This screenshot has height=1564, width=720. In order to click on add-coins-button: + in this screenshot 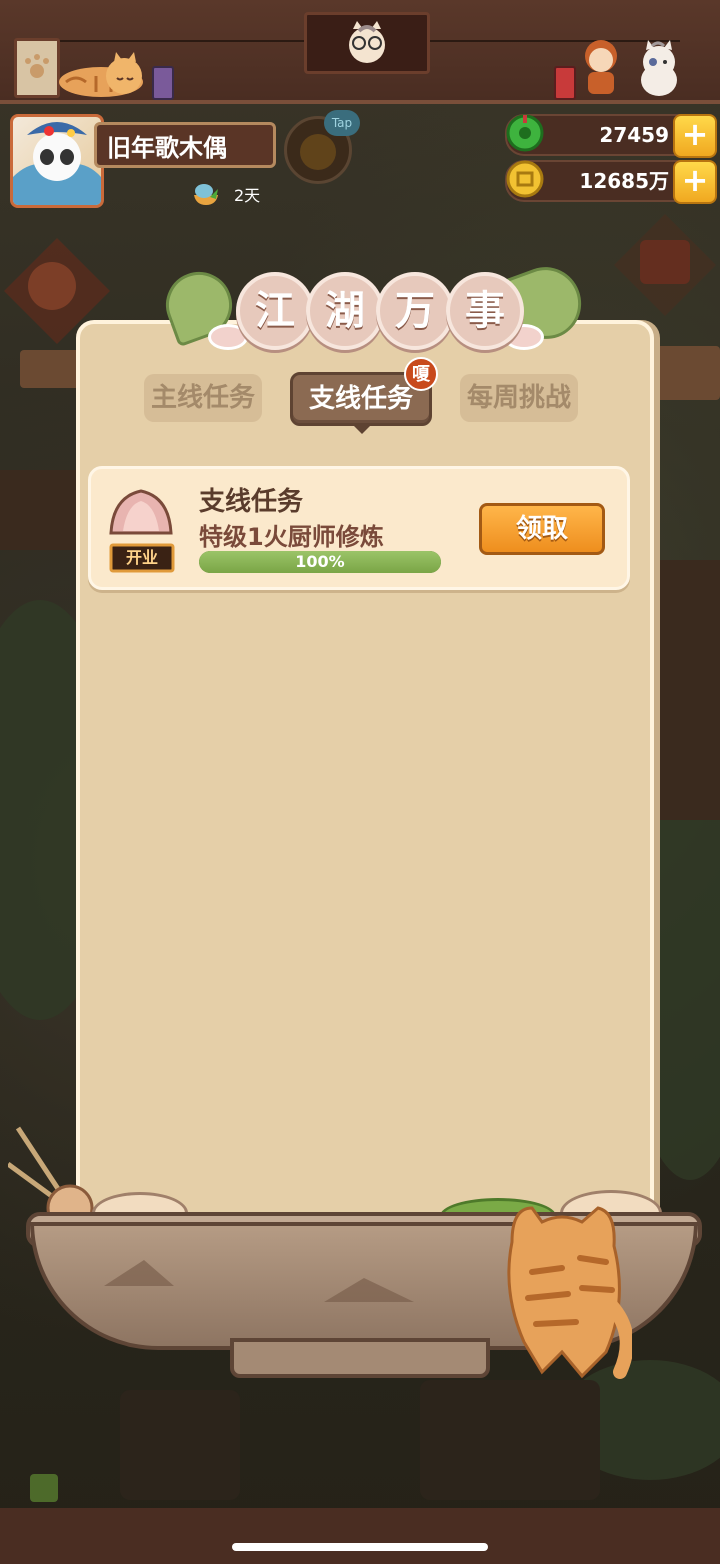, I will do `click(695, 182)`.